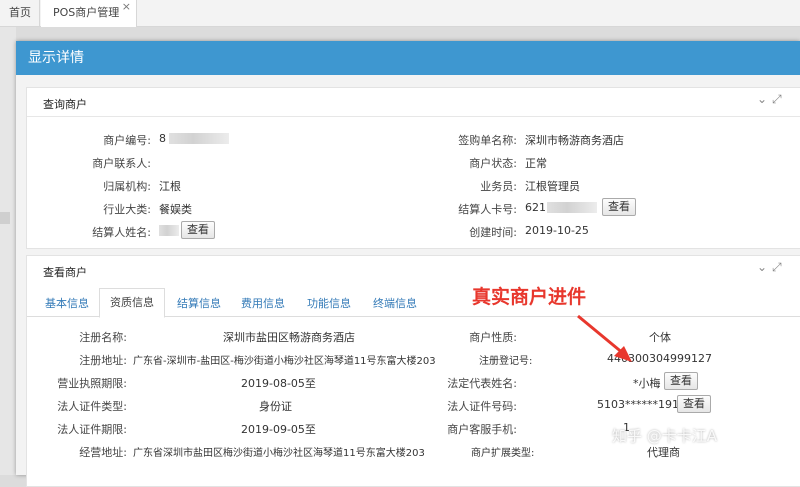 The height and width of the screenshot is (487, 800). What do you see at coordinates (8, 251) in the screenshot?
I see `background-sidebar` at bounding box center [8, 251].